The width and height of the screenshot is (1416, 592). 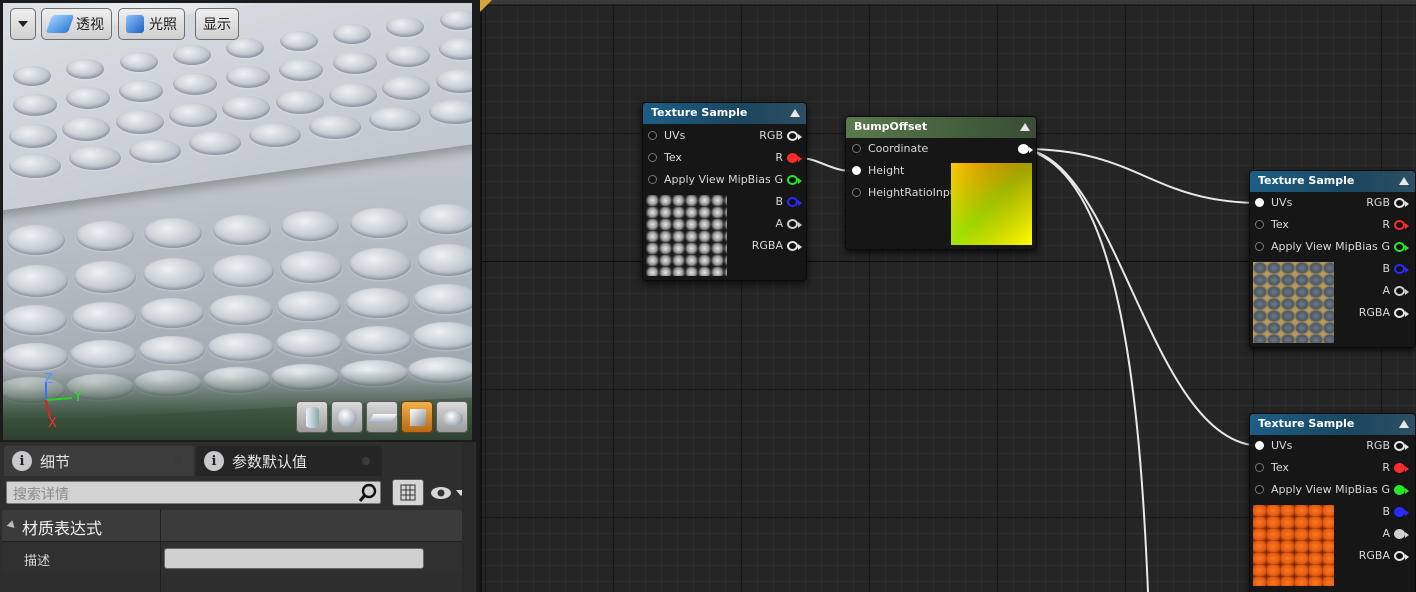 I want to click on preview-cube-button, so click(x=417, y=417).